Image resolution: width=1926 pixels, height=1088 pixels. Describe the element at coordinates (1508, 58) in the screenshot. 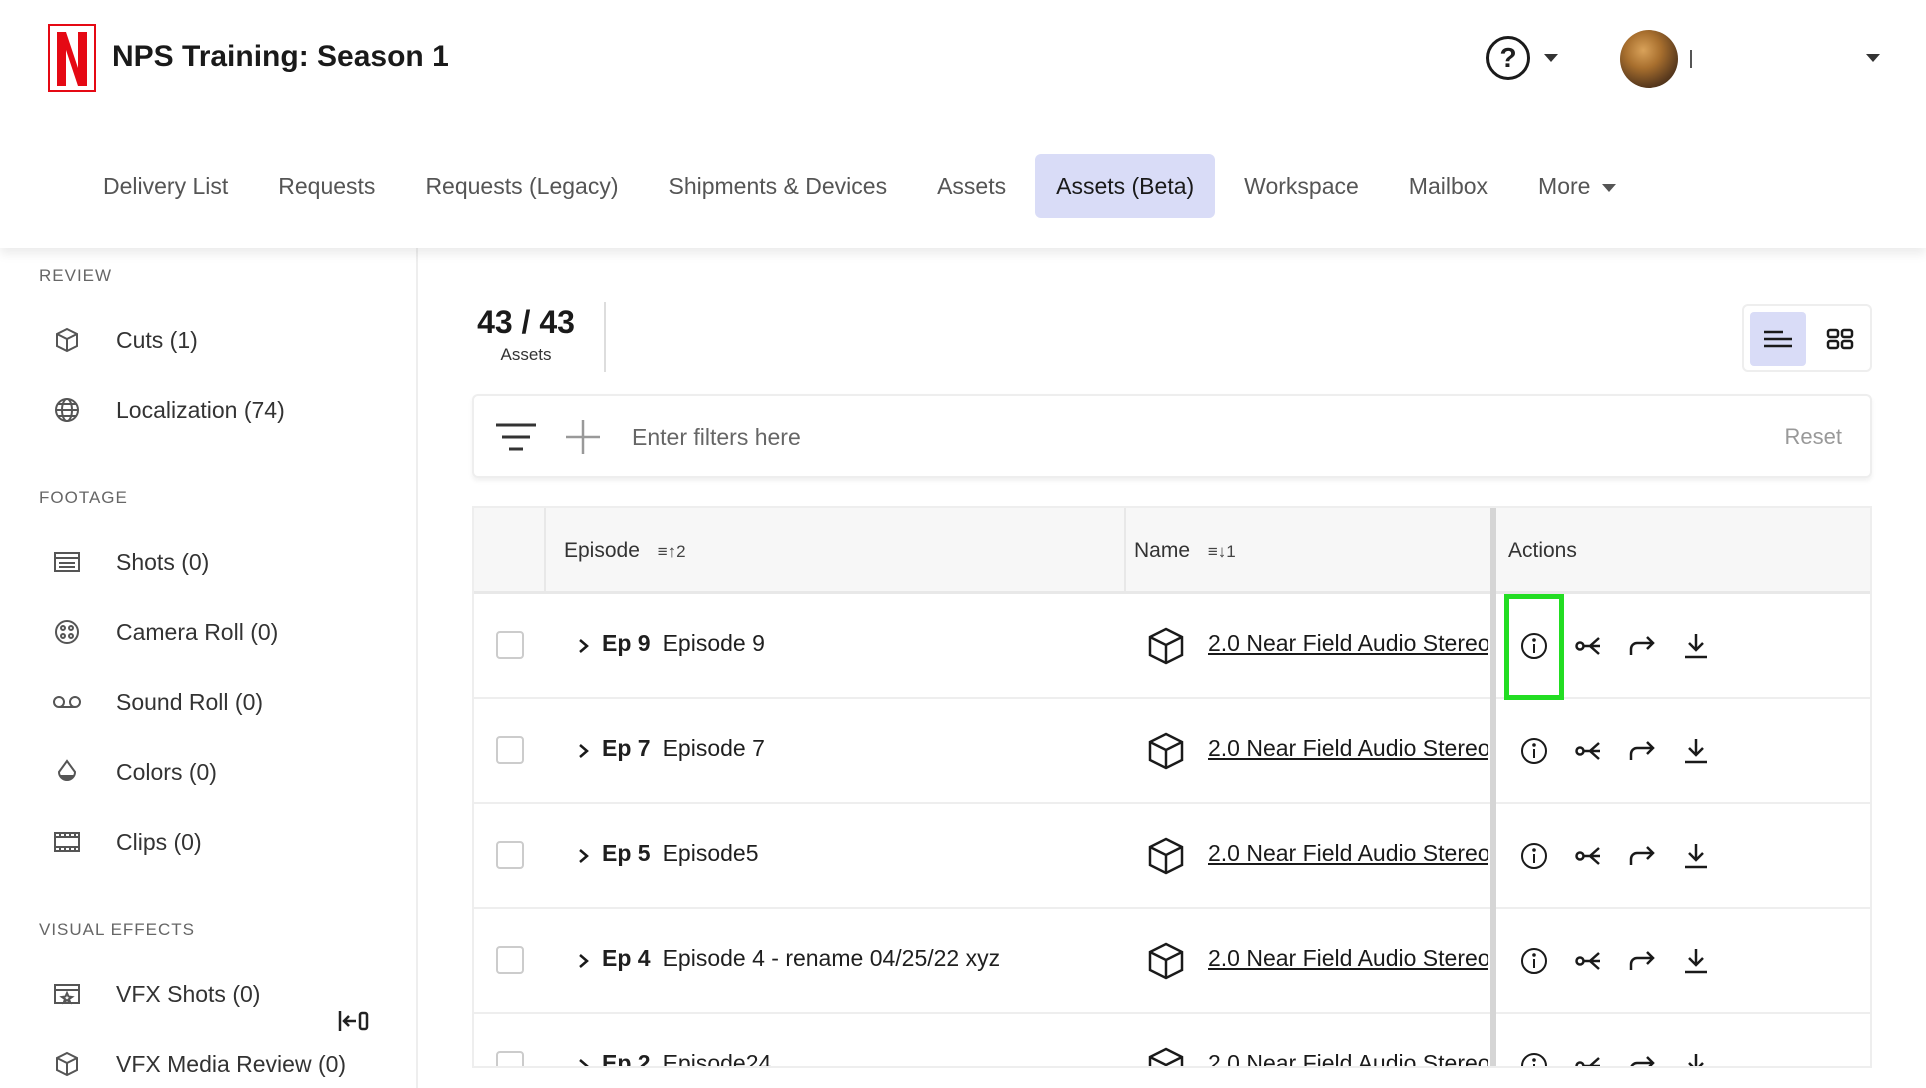

I see `help-icon: ?` at that location.